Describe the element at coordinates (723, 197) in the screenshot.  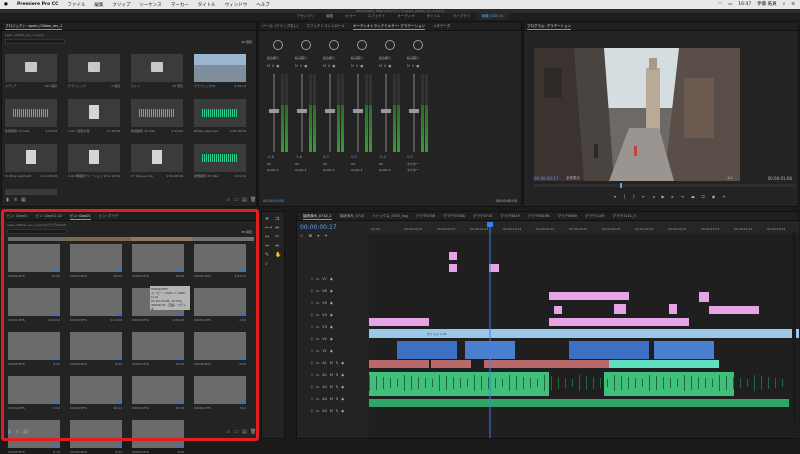
I see `add-button-icon: +` at that location.